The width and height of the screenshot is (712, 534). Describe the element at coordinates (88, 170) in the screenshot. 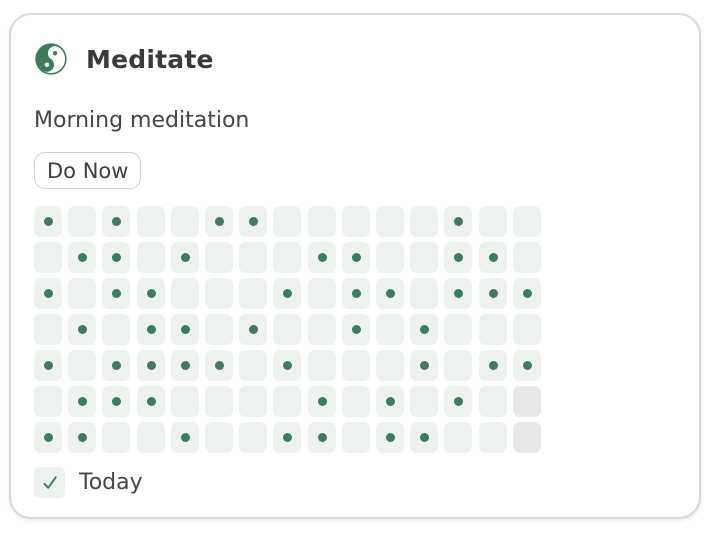

I see `do-now-button: Do Now` at that location.